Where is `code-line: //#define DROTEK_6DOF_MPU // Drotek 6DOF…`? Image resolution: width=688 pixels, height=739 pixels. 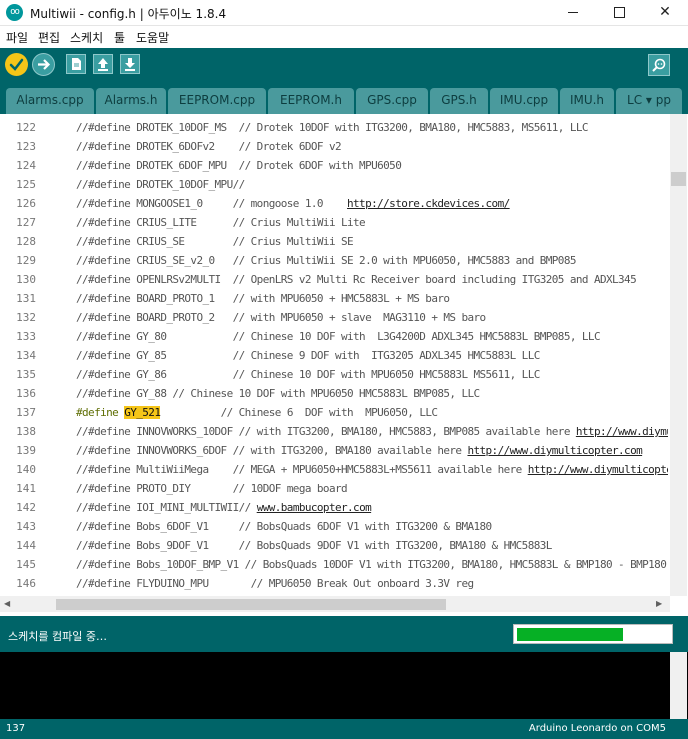 code-line: //#define DROTEK_6DOF_MPU // Drotek 6DOF… is located at coordinates (239, 165).